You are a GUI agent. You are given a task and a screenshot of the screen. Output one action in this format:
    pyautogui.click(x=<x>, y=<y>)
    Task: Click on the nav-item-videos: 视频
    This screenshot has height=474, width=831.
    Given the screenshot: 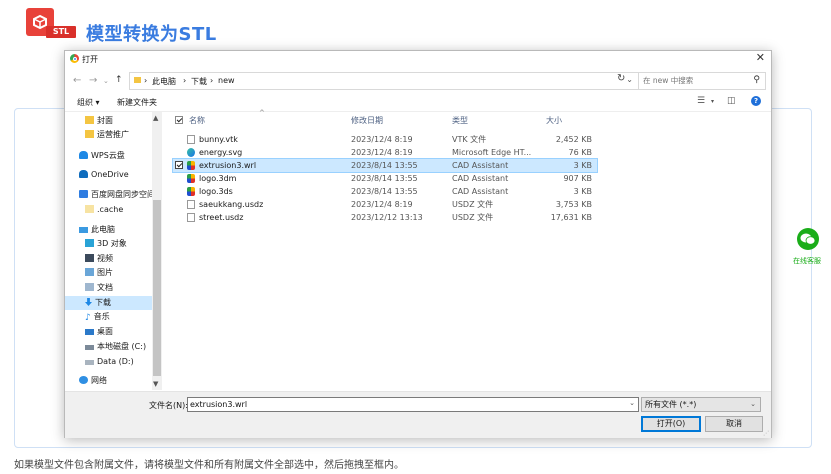 What is the action you would take?
    pyautogui.click(x=123, y=259)
    